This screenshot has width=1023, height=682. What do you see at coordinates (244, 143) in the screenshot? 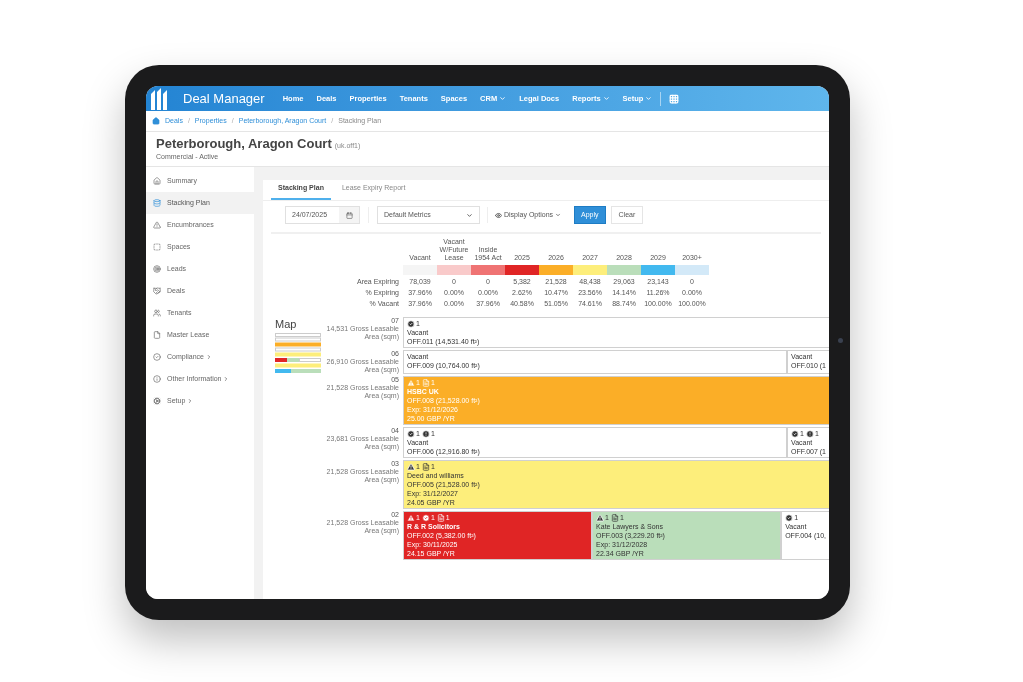
I see `page-title: Peterborough, Aragon Court` at bounding box center [244, 143].